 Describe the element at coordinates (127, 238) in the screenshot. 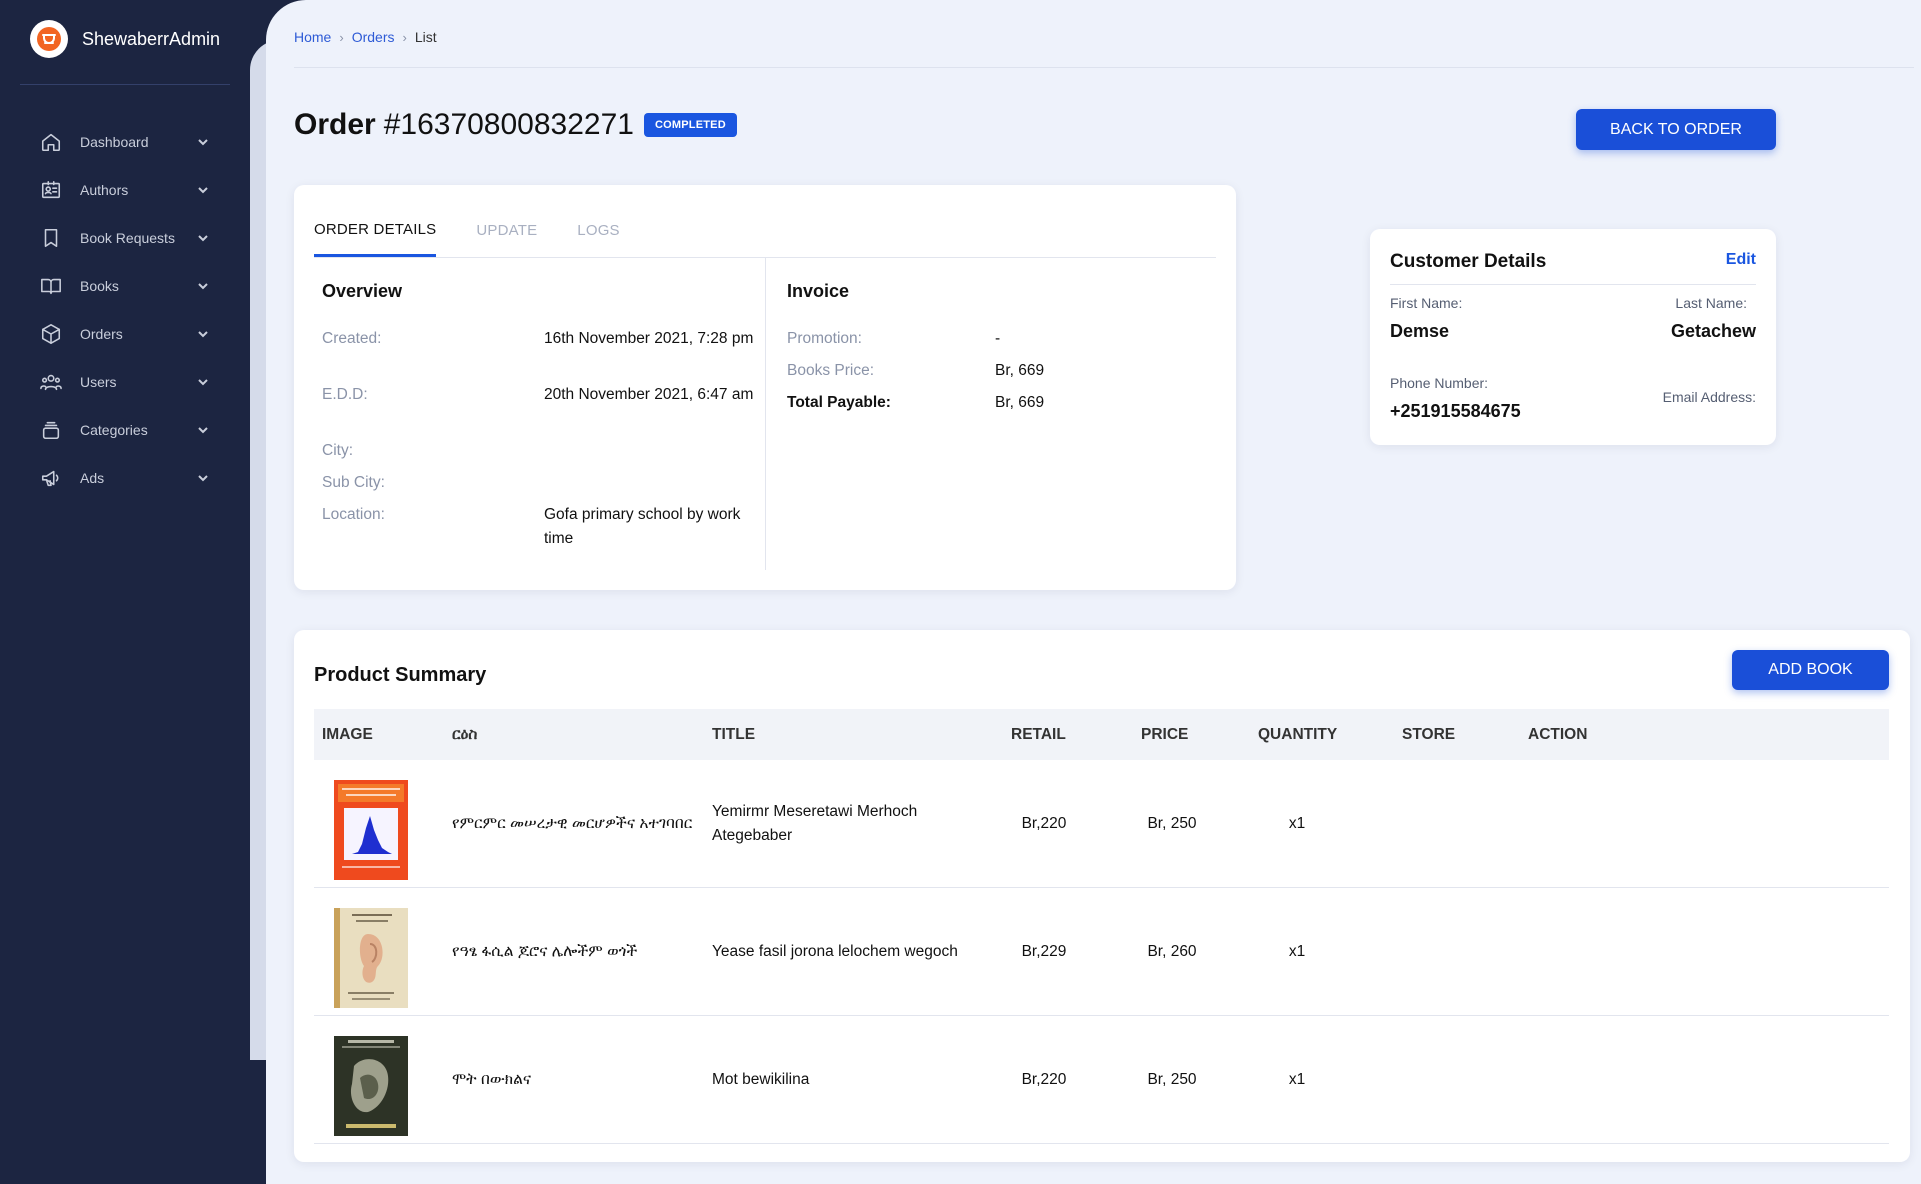

I see `sidebar-item-label: Book Requests` at that location.